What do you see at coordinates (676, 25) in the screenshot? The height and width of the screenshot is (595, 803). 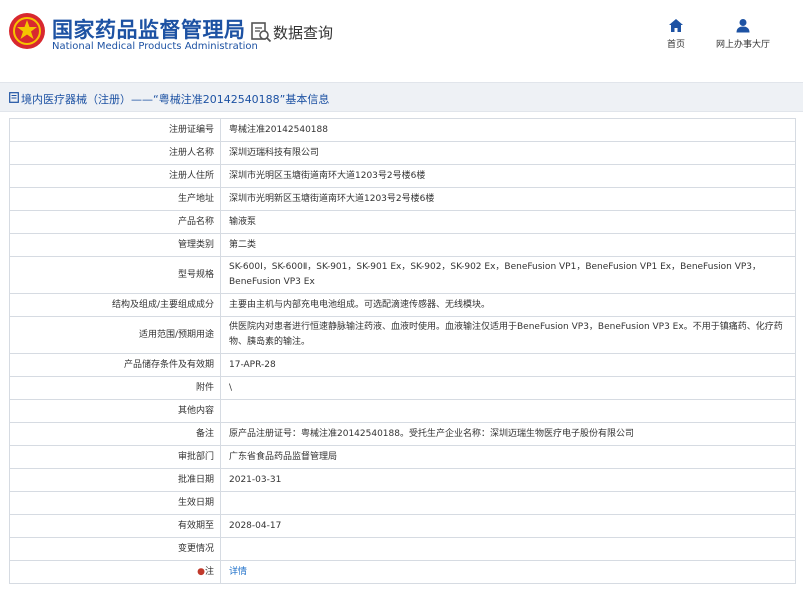 I see `home-icon` at bounding box center [676, 25].